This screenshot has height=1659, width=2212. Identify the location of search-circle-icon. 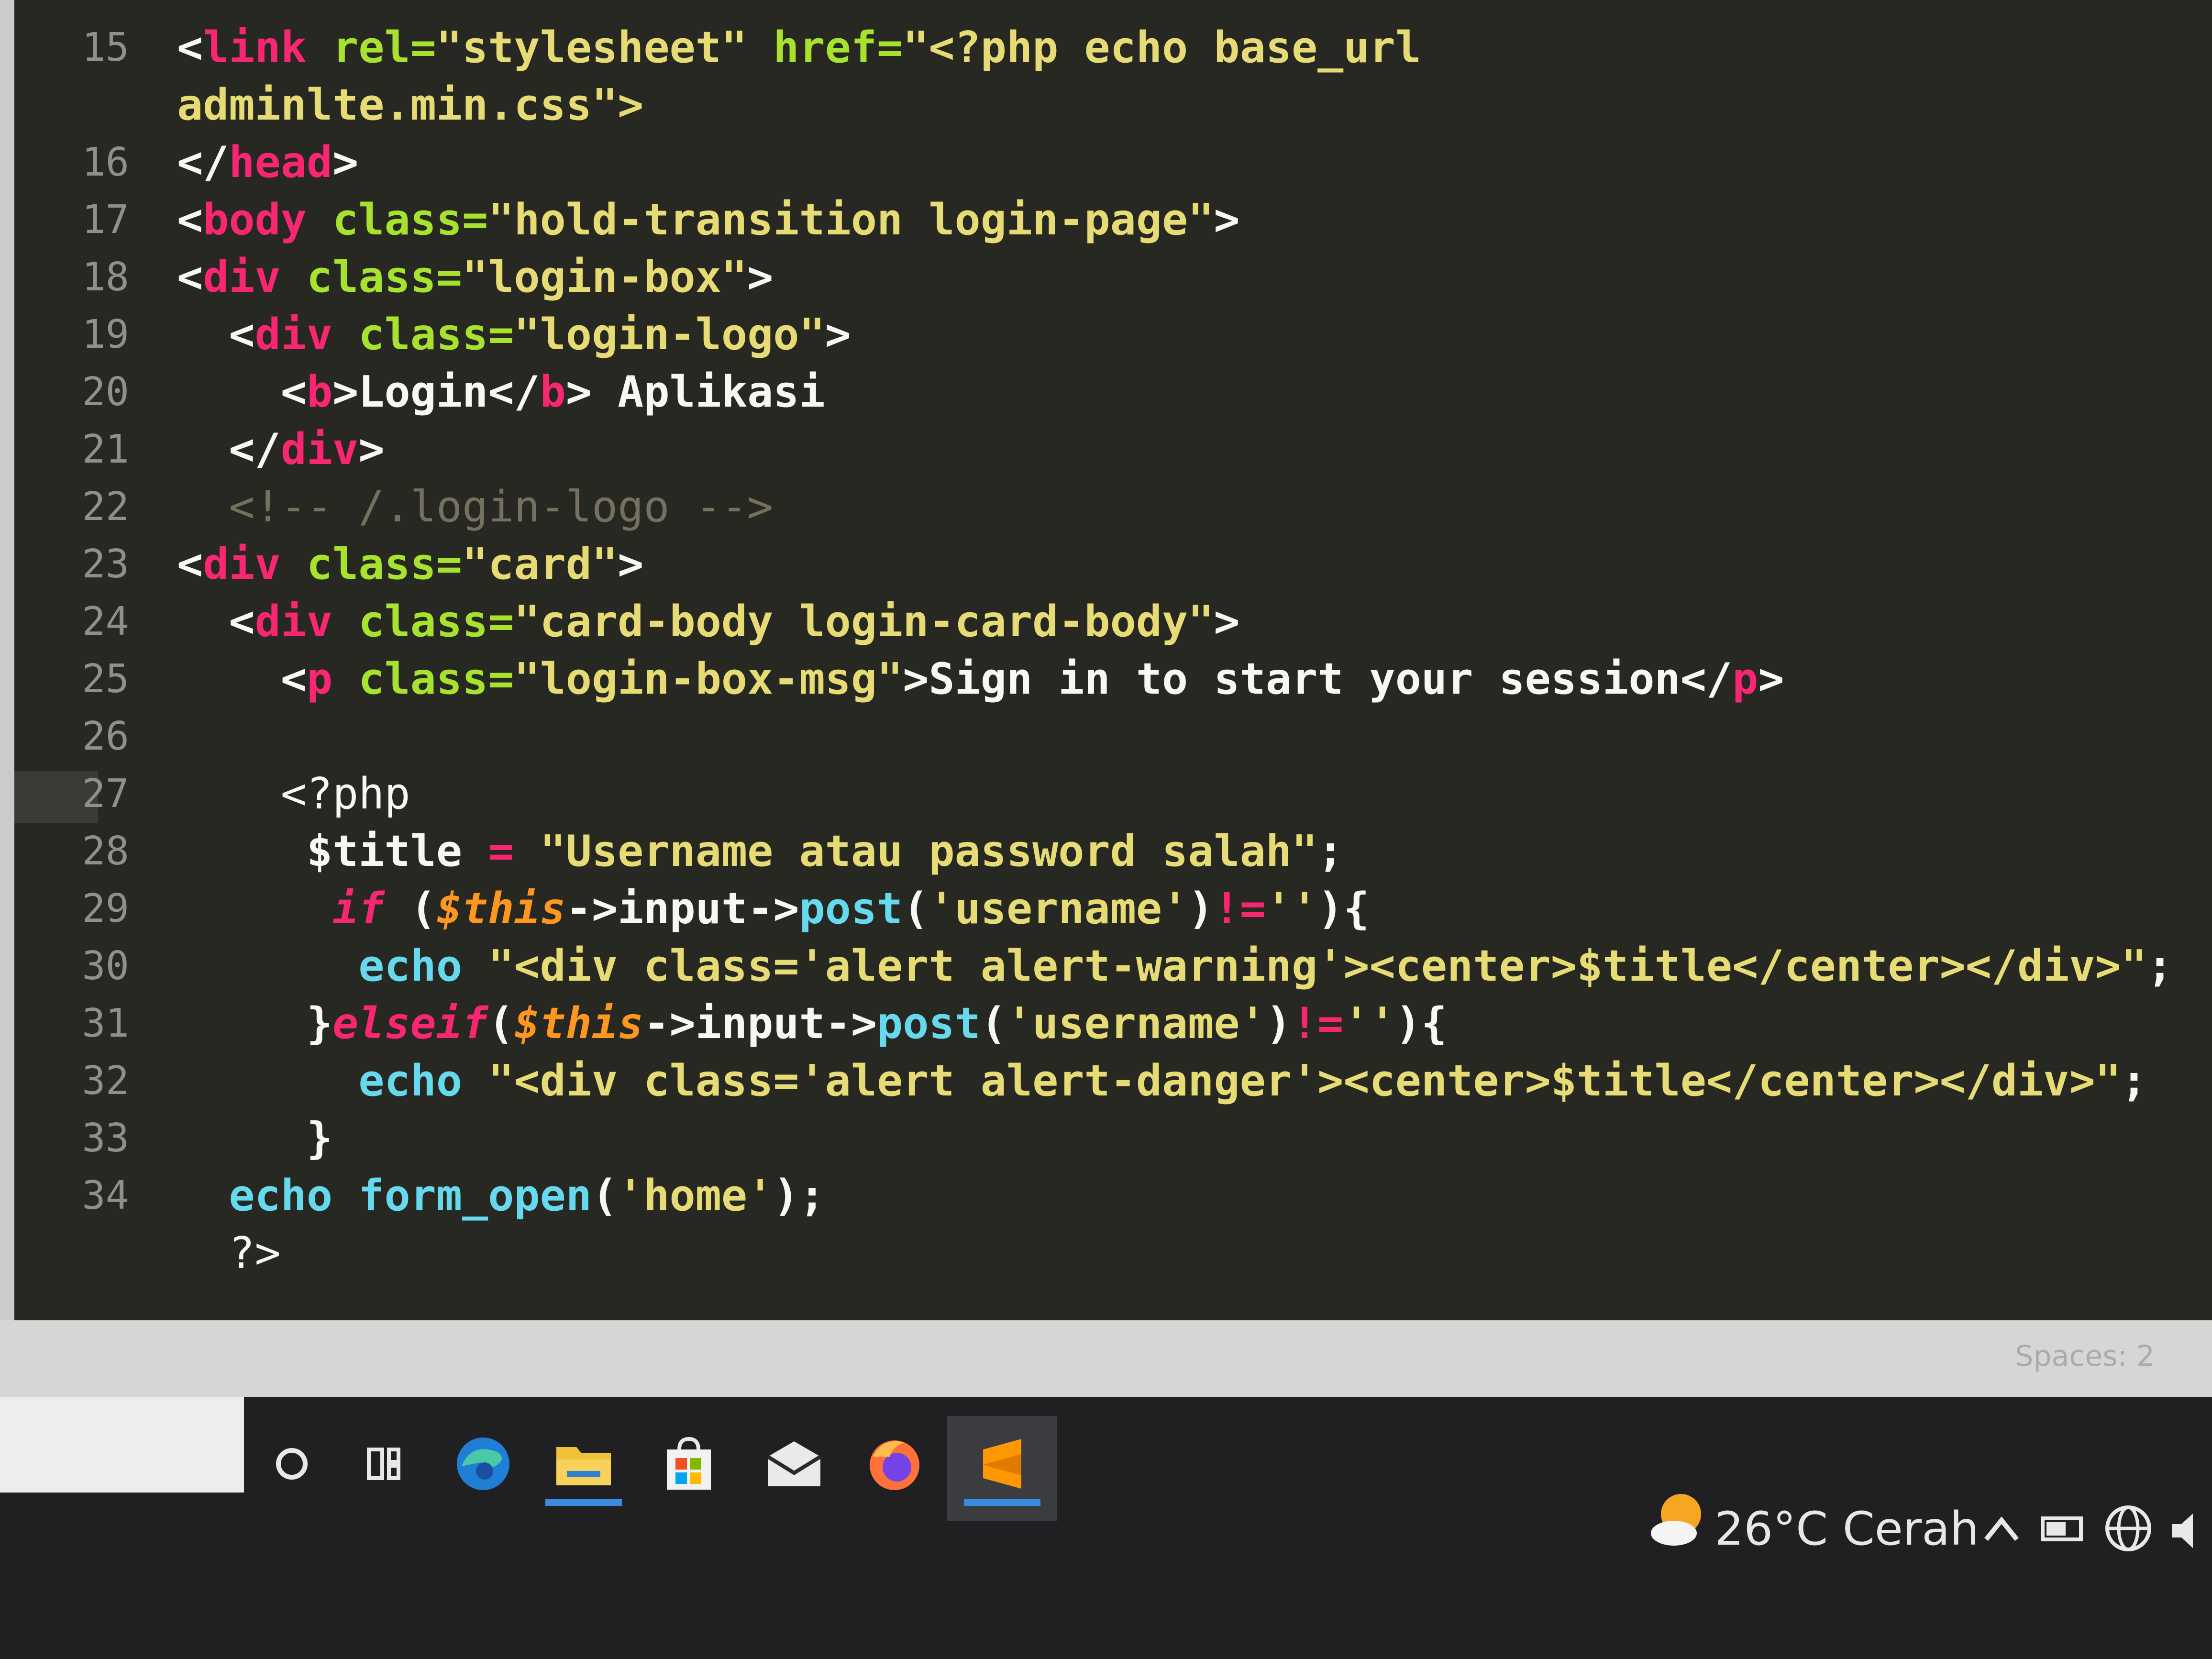
(292, 1464).